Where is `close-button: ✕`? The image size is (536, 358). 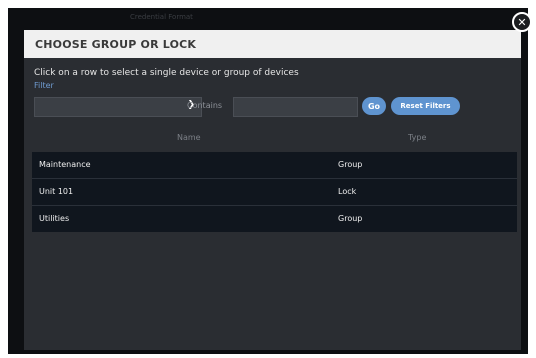 close-button: ✕ is located at coordinates (522, 22).